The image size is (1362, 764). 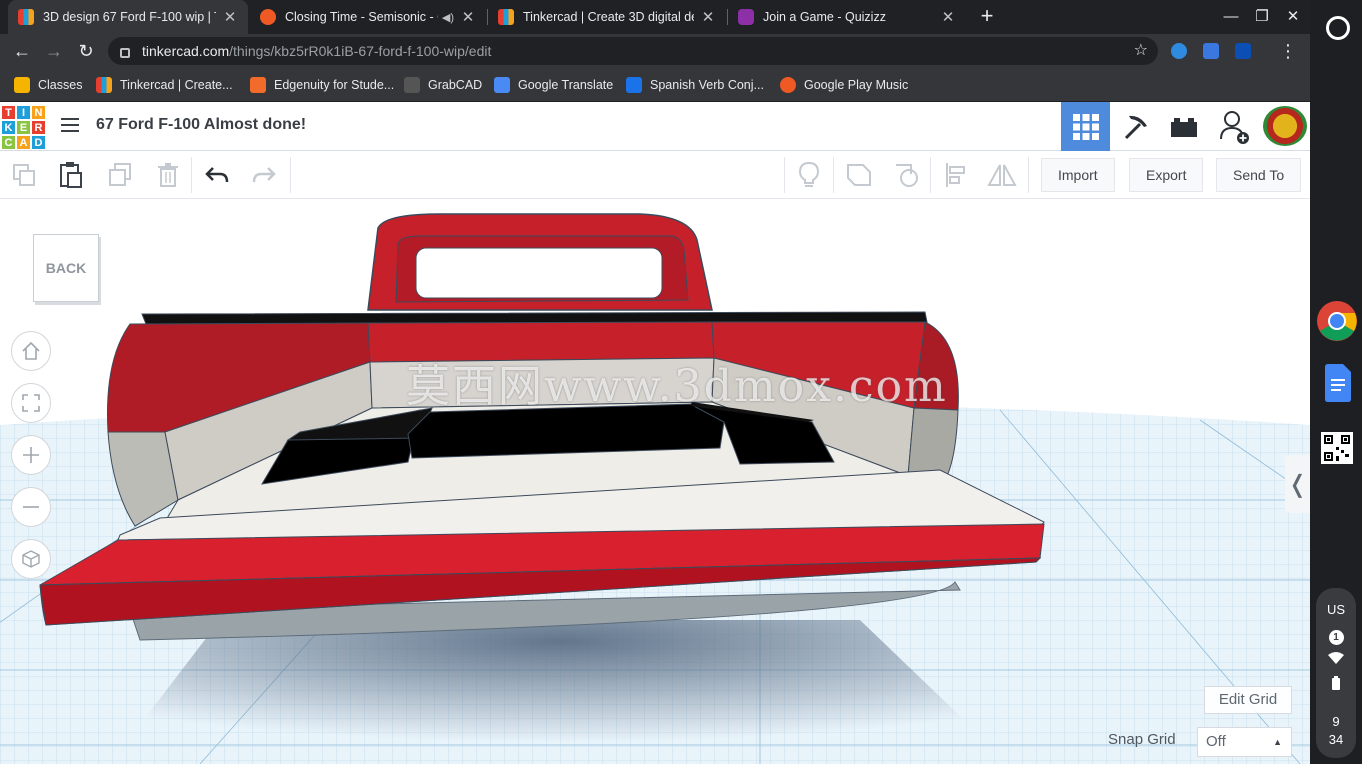 I want to click on minimize-window-button: —, so click(x=1231, y=17).